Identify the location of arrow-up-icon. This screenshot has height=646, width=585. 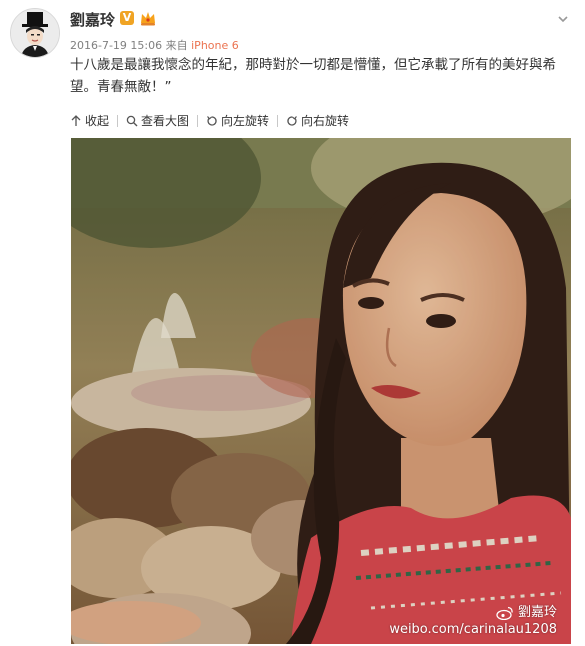
(76, 120).